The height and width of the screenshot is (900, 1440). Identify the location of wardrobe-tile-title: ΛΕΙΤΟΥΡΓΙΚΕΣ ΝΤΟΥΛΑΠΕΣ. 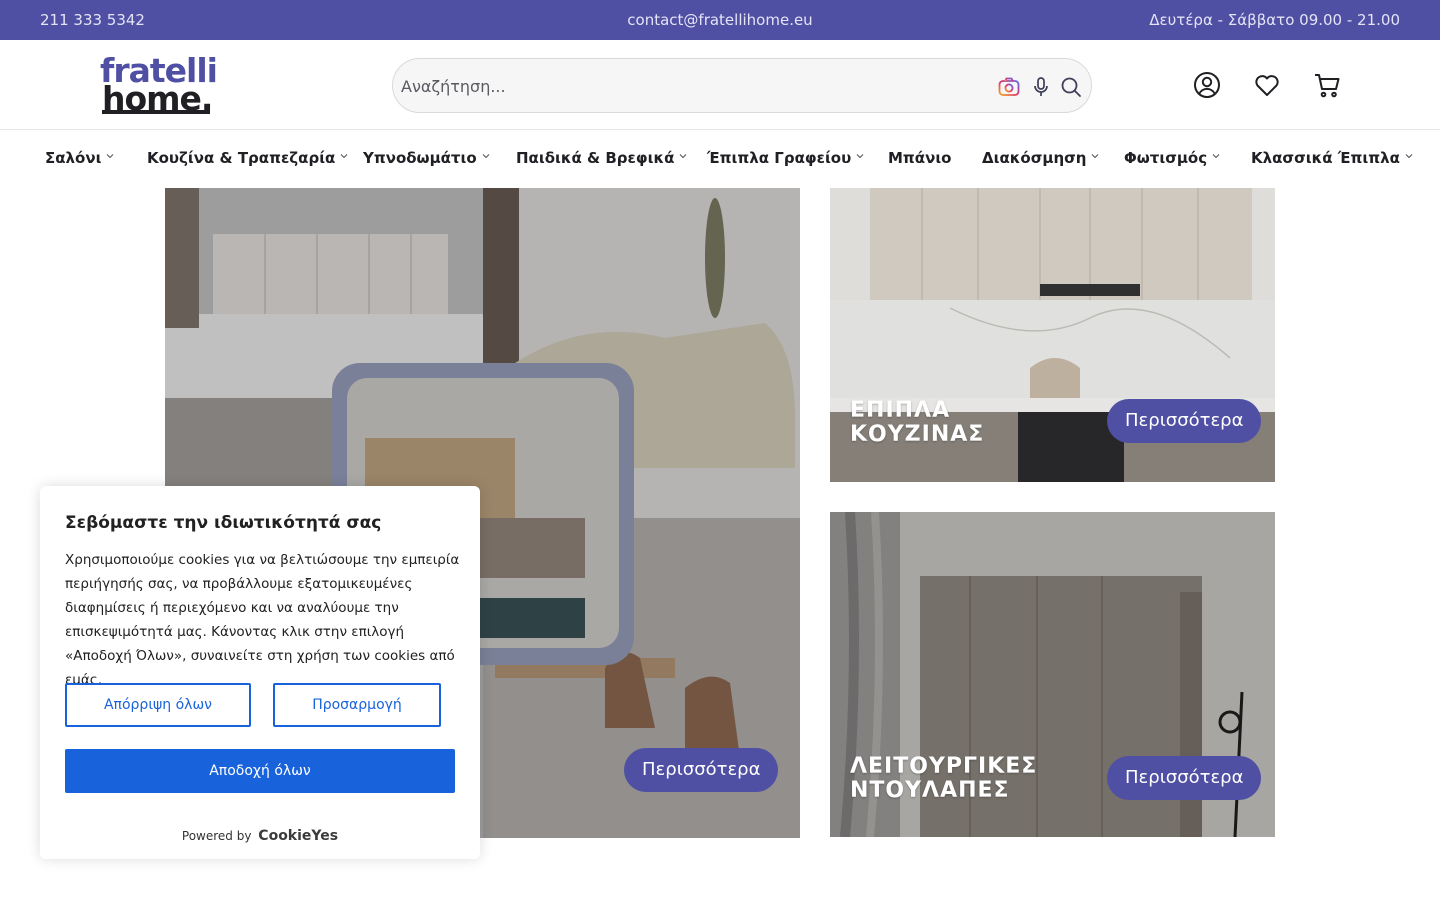
(943, 779).